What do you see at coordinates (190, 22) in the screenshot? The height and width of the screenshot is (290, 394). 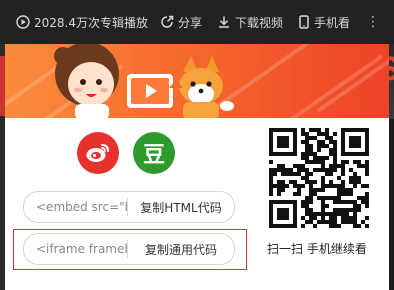 I see `share-label: 分享` at bounding box center [190, 22].